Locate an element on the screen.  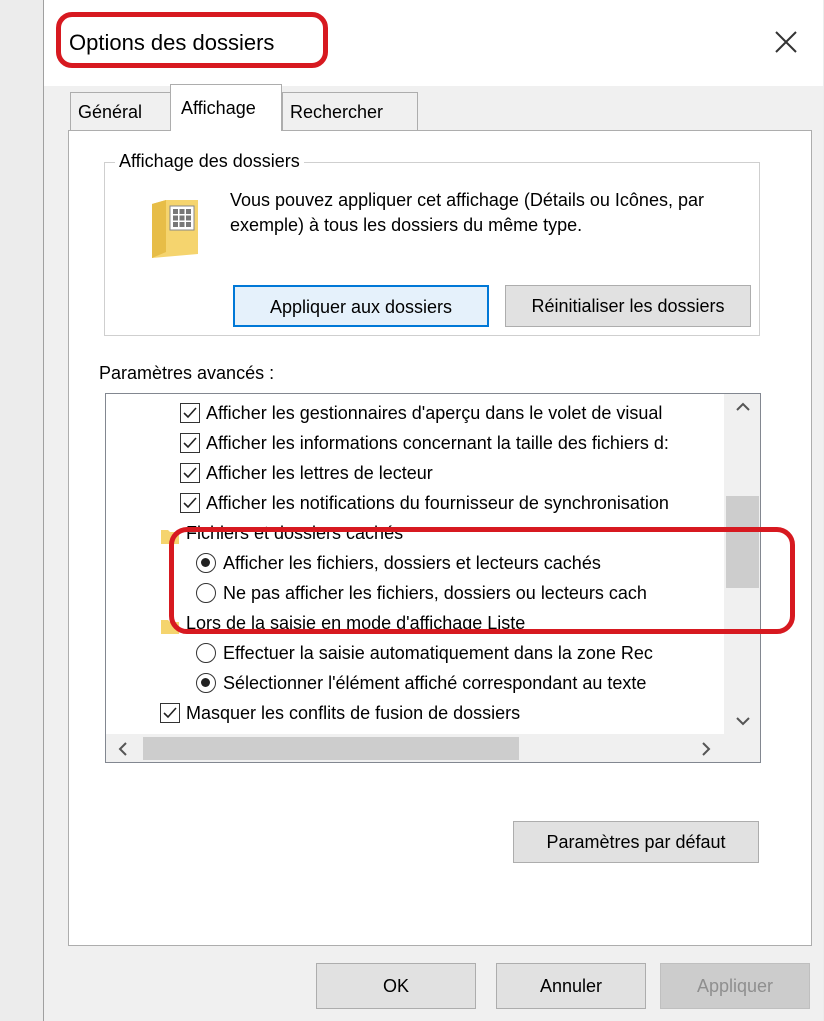
list-item-label: Afficher les lettres de lecteur is located at coordinates (319, 473).